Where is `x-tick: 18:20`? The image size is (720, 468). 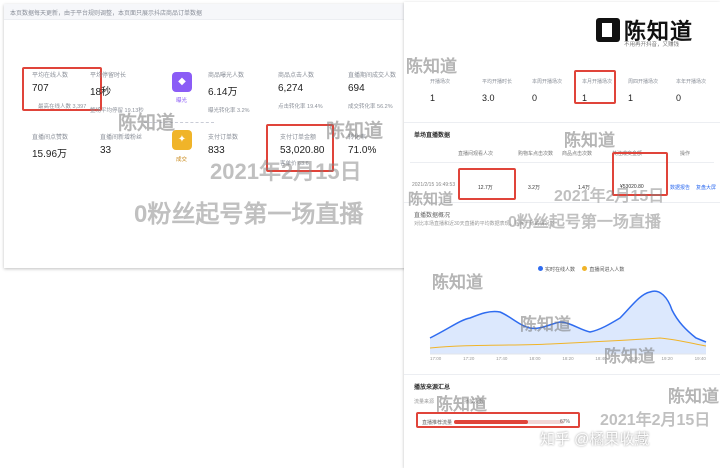
x-tick: 18:20 is located at coordinates (568, 358).